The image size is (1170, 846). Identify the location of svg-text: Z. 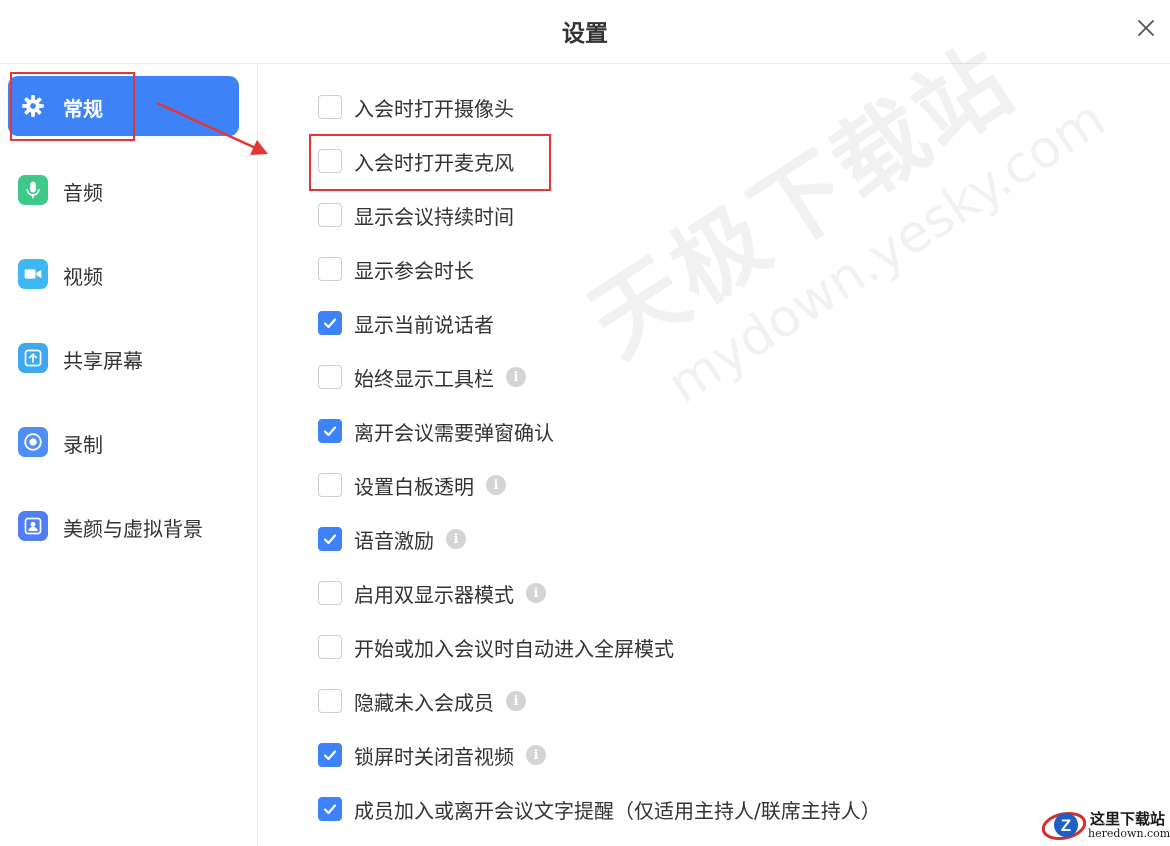
(1066, 825).